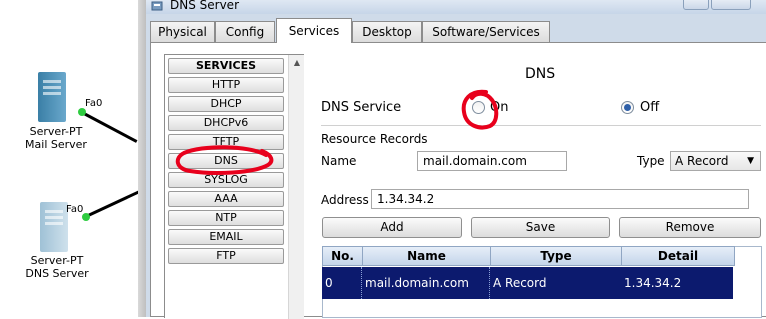 Image resolution: width=766 pixels, height=319 pixels. Describe the element at coordinates (478, 107) in the screenshot. I see `dns-on-radio` at that location.